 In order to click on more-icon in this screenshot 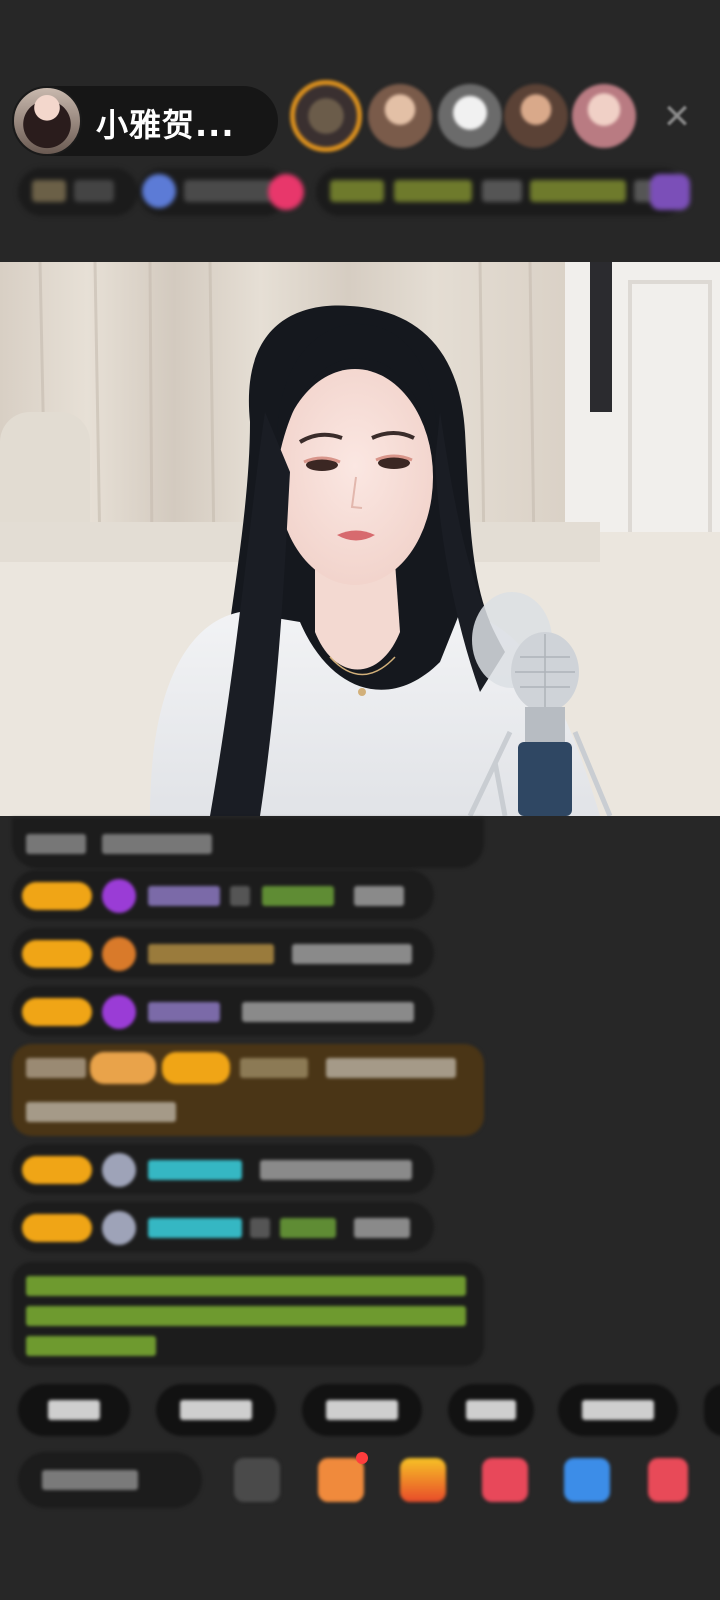, I will do `click(668, 1480)`.